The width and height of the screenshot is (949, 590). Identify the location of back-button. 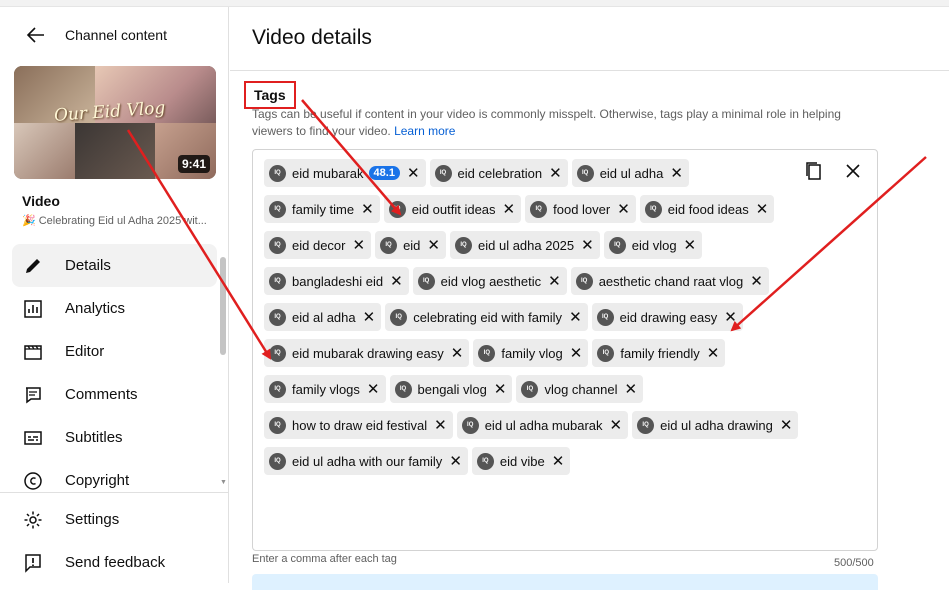
(36, 35).